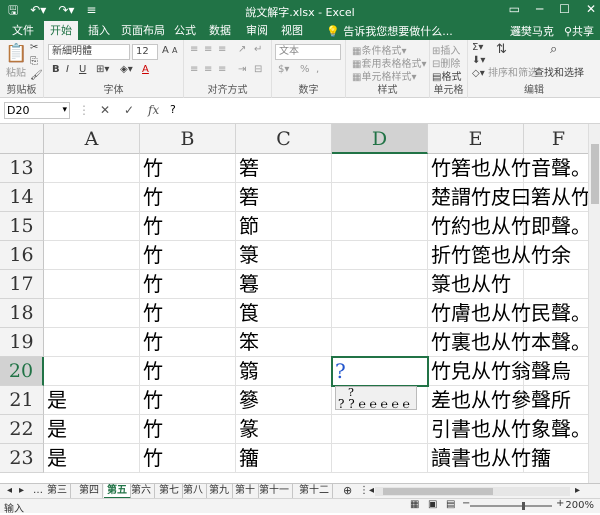  I want to click on minimize-icon: ─, so click(539, 9).